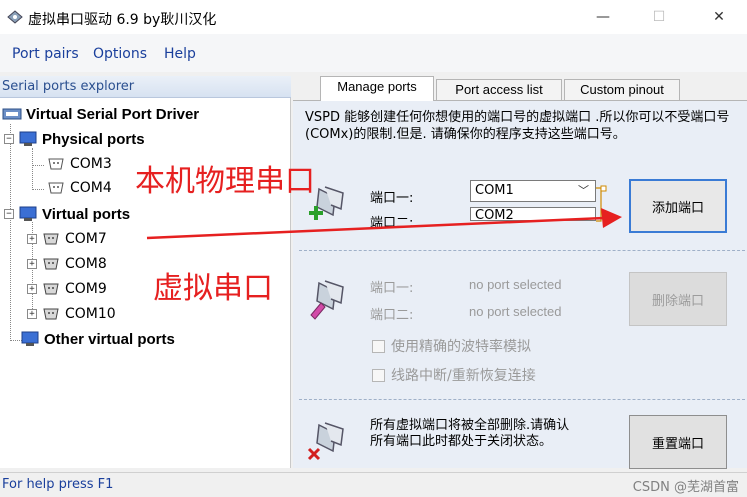  Describe the element at coordinates (384, 224) in the screenshot. I see `annotation-arrow` at that location.